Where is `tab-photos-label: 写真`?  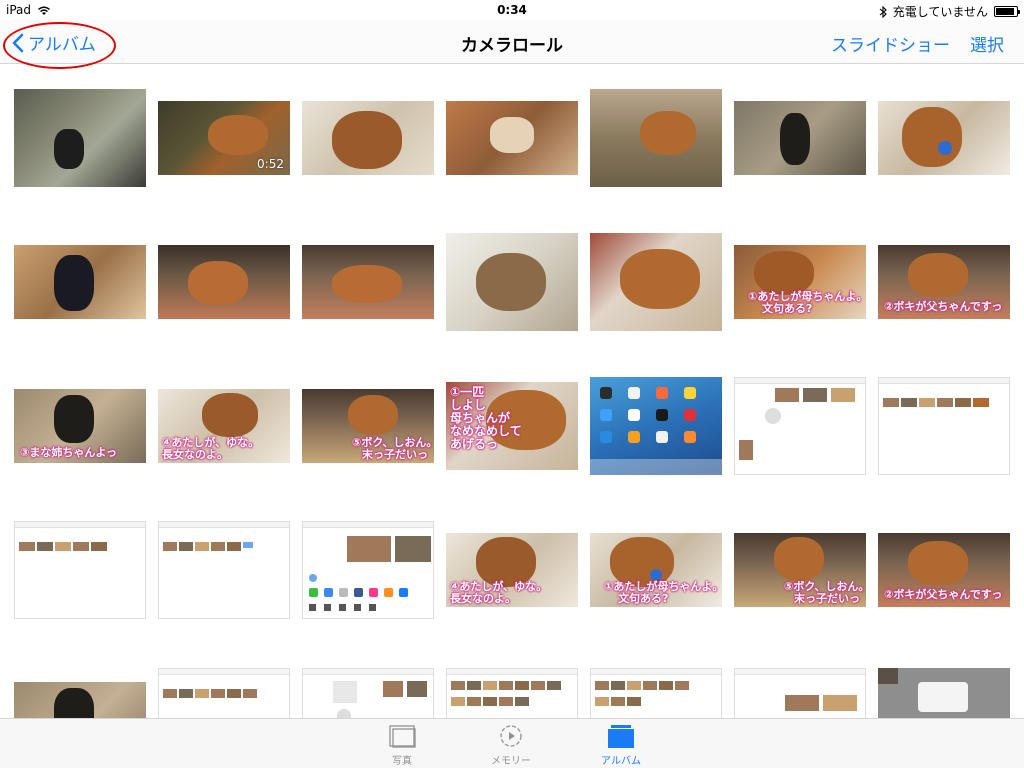 tab-photos-label: 写真 is located at coordinates (402, 761).